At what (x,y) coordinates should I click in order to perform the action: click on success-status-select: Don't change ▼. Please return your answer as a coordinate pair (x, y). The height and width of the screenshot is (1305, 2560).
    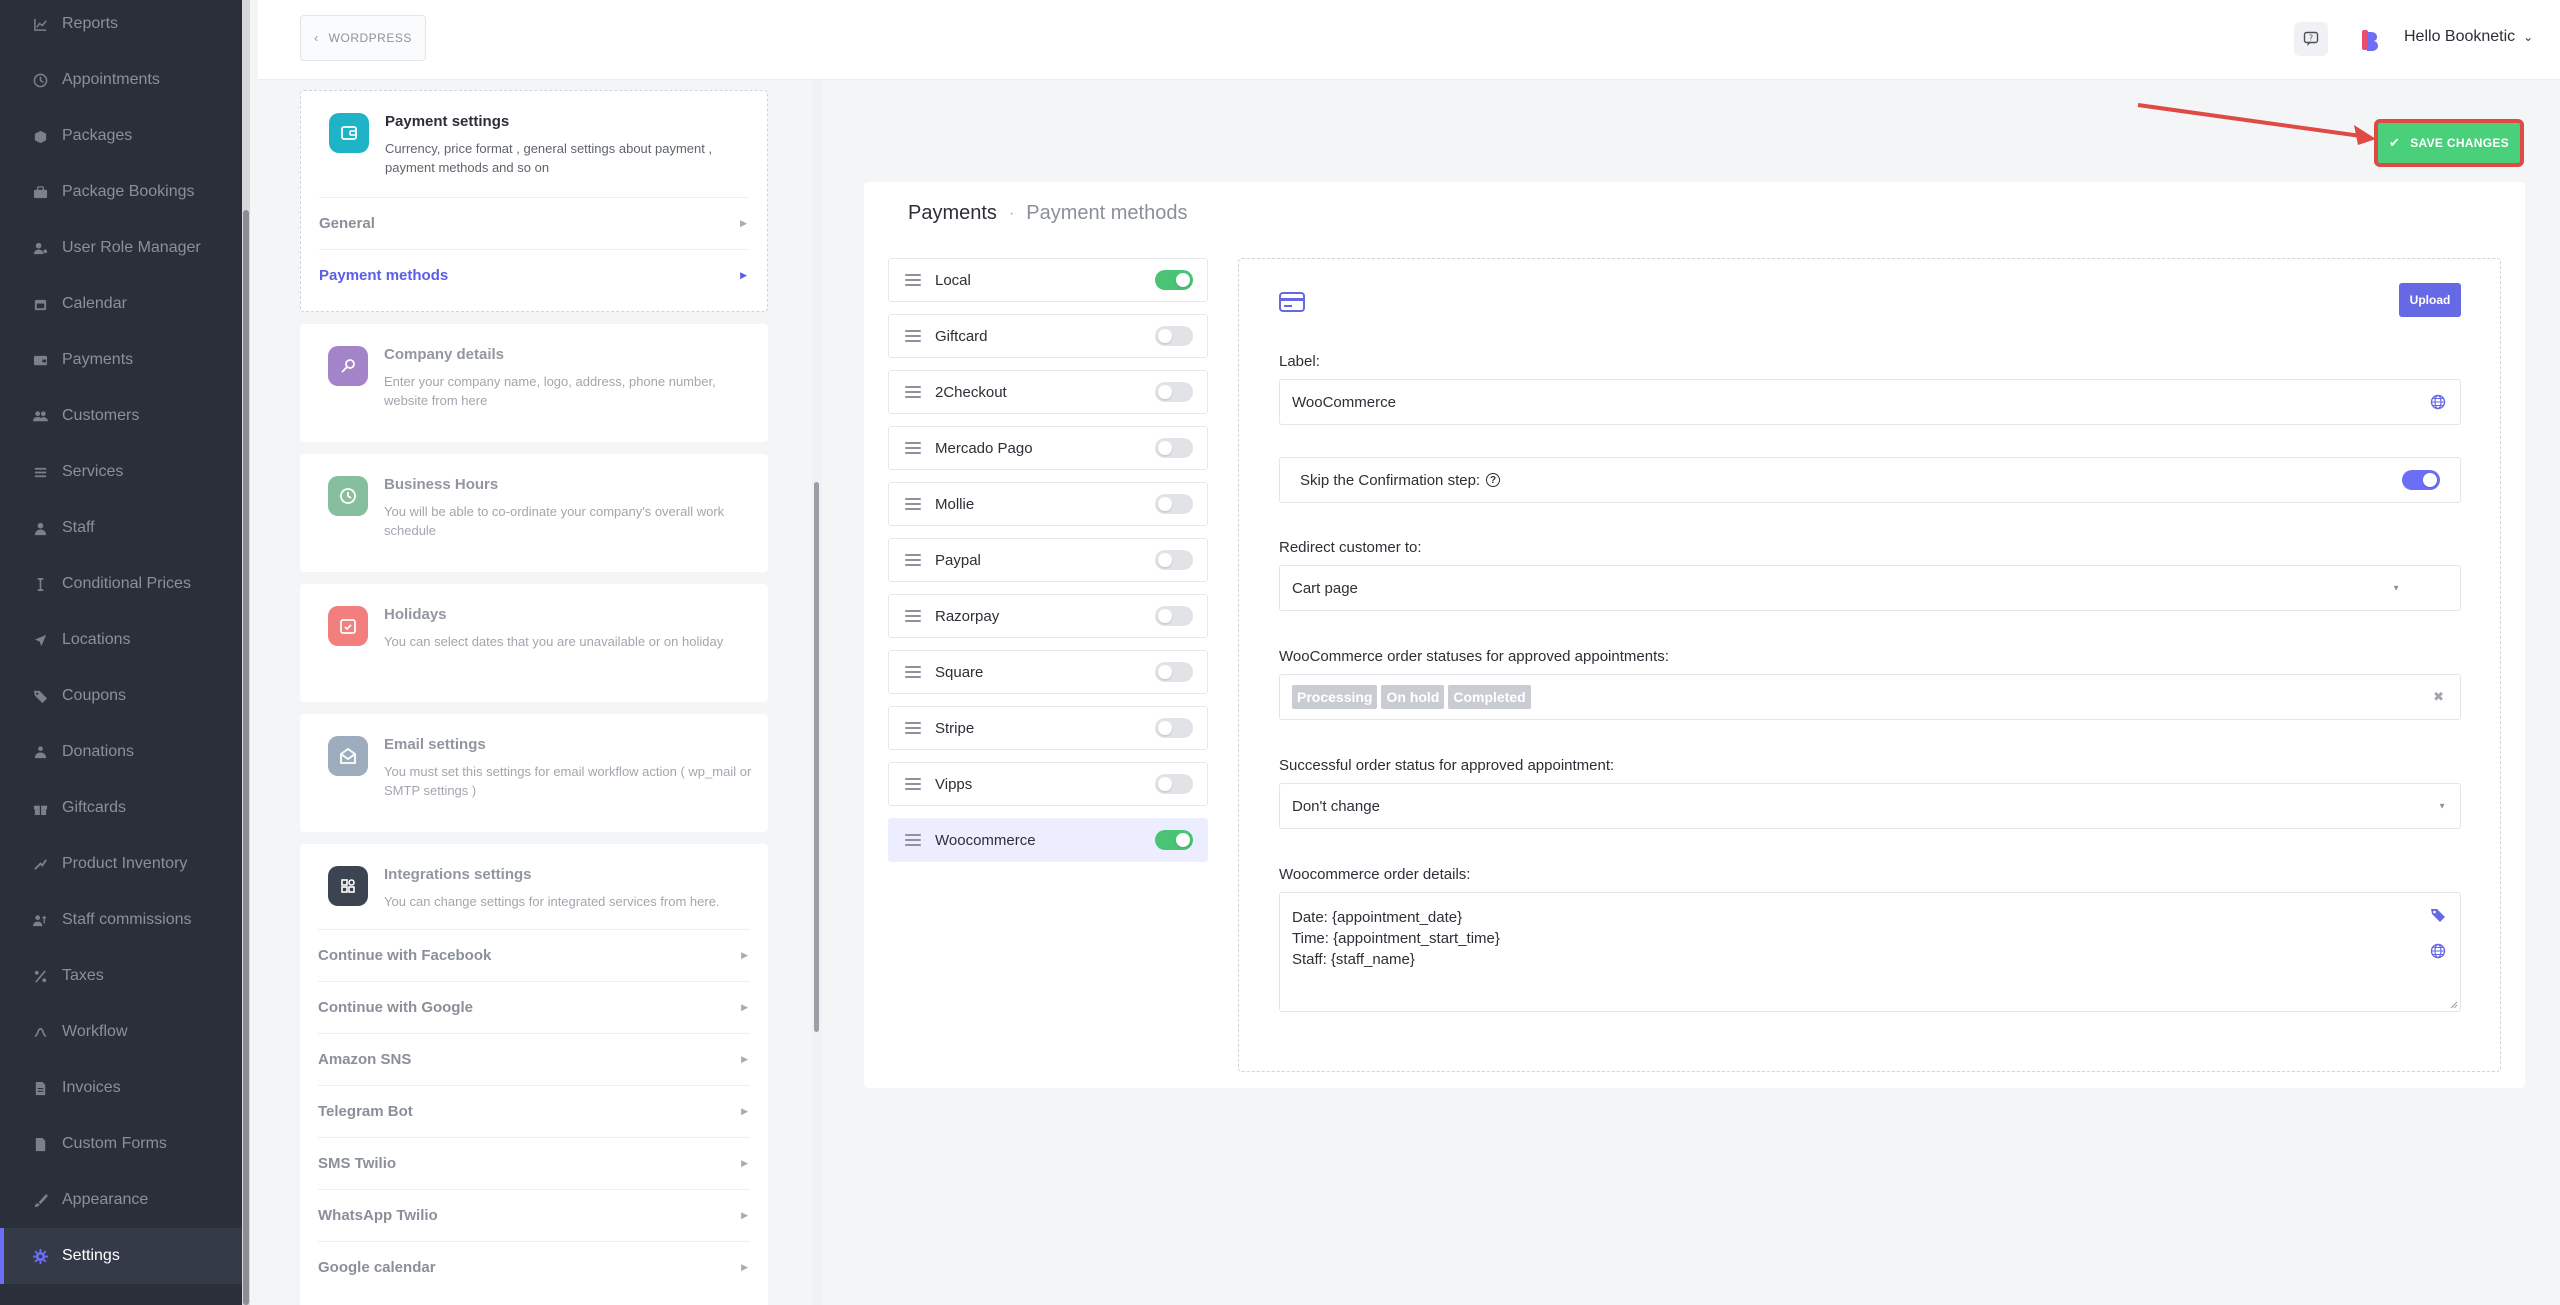
    Looking at the image, I should click on (1870, 806).